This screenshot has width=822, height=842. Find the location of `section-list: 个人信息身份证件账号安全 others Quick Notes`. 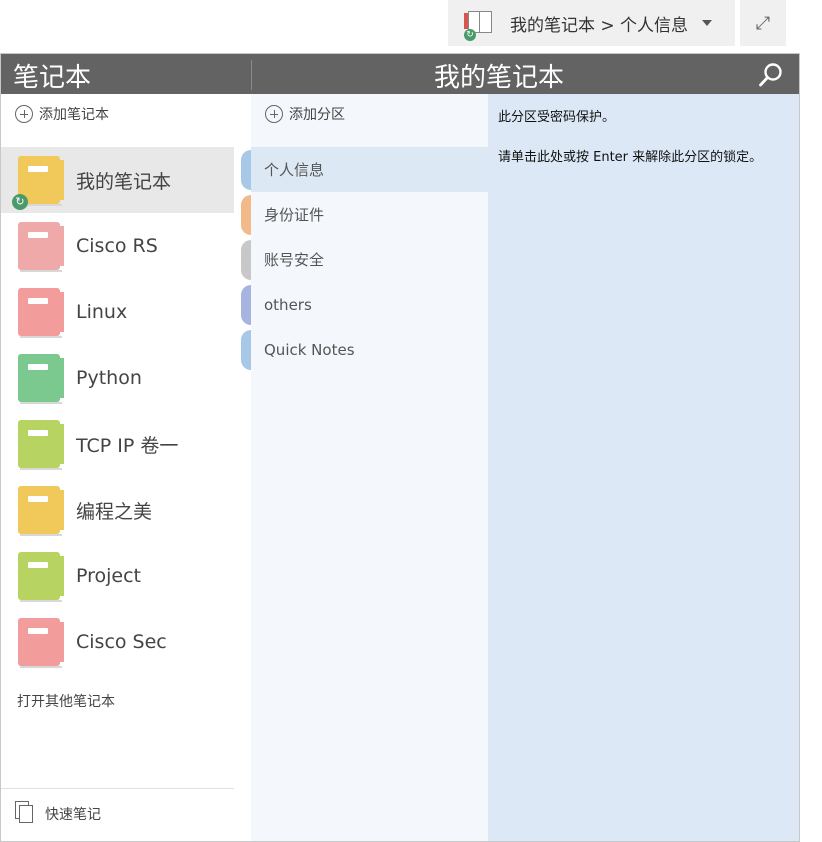

section-list: 个人信息身份证件账号安全 others Quick Notes is located at coordinates (364, 259).